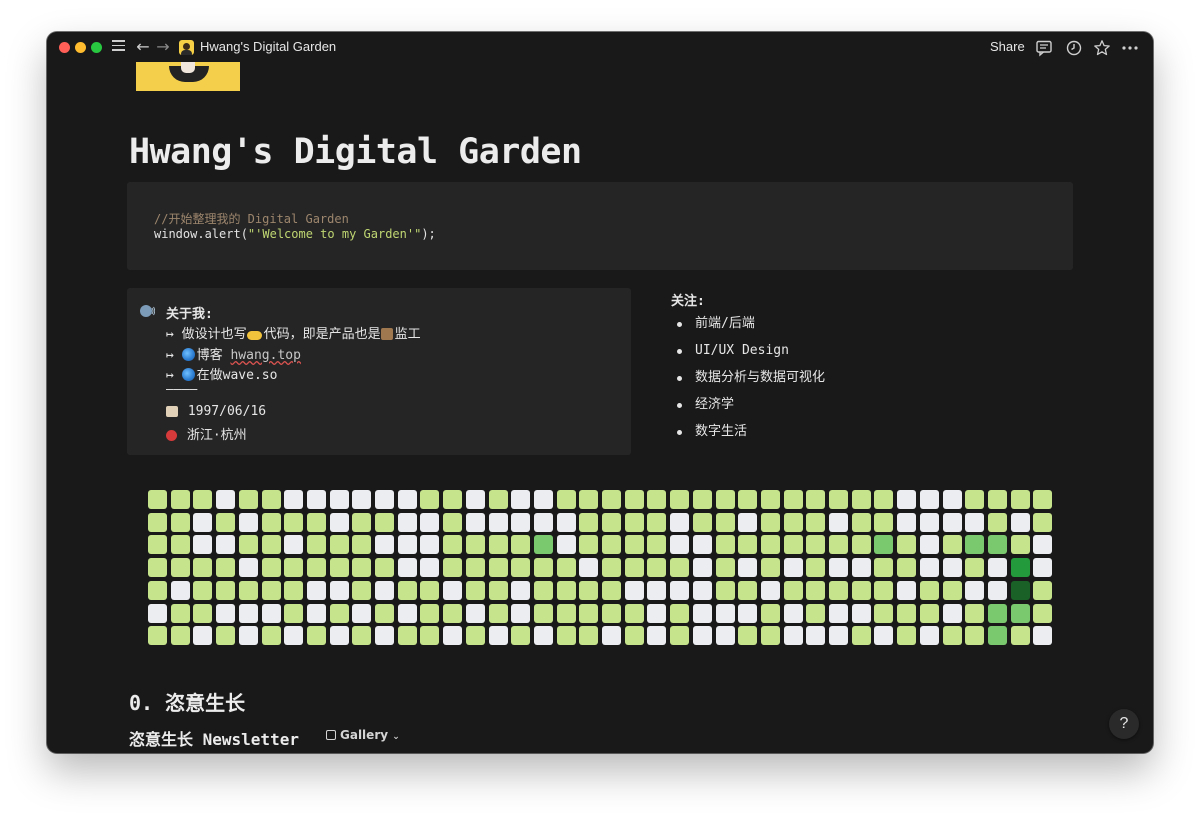 This screenshot has width=1200, height=815. What do you see at coordinates (751, 328) in the screenshot?
I see `list-item: 前端/后端` at bounding box center [751, 328].